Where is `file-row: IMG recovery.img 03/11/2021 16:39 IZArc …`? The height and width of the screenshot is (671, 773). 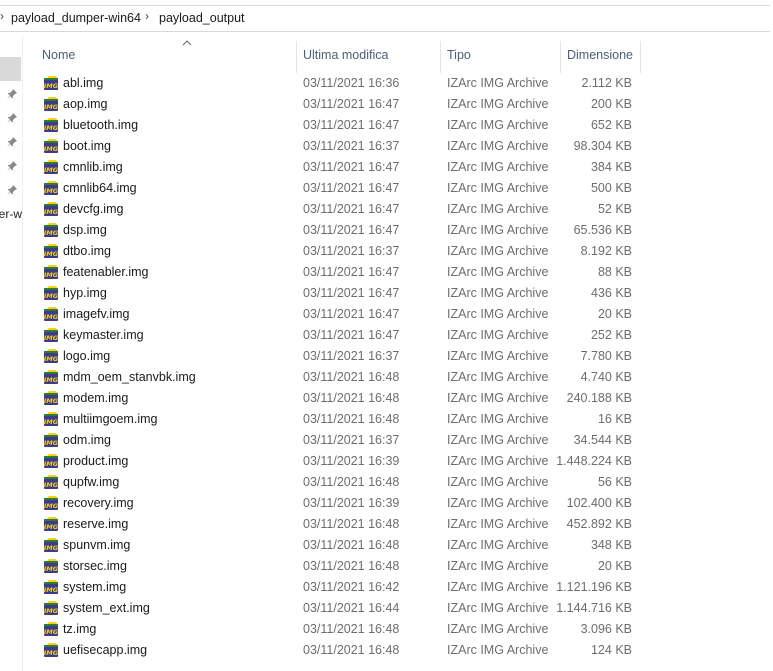
file-row: IMG recovery.img 03/11/2021 16:39 IZArc … is located at coordinates (386, 503).